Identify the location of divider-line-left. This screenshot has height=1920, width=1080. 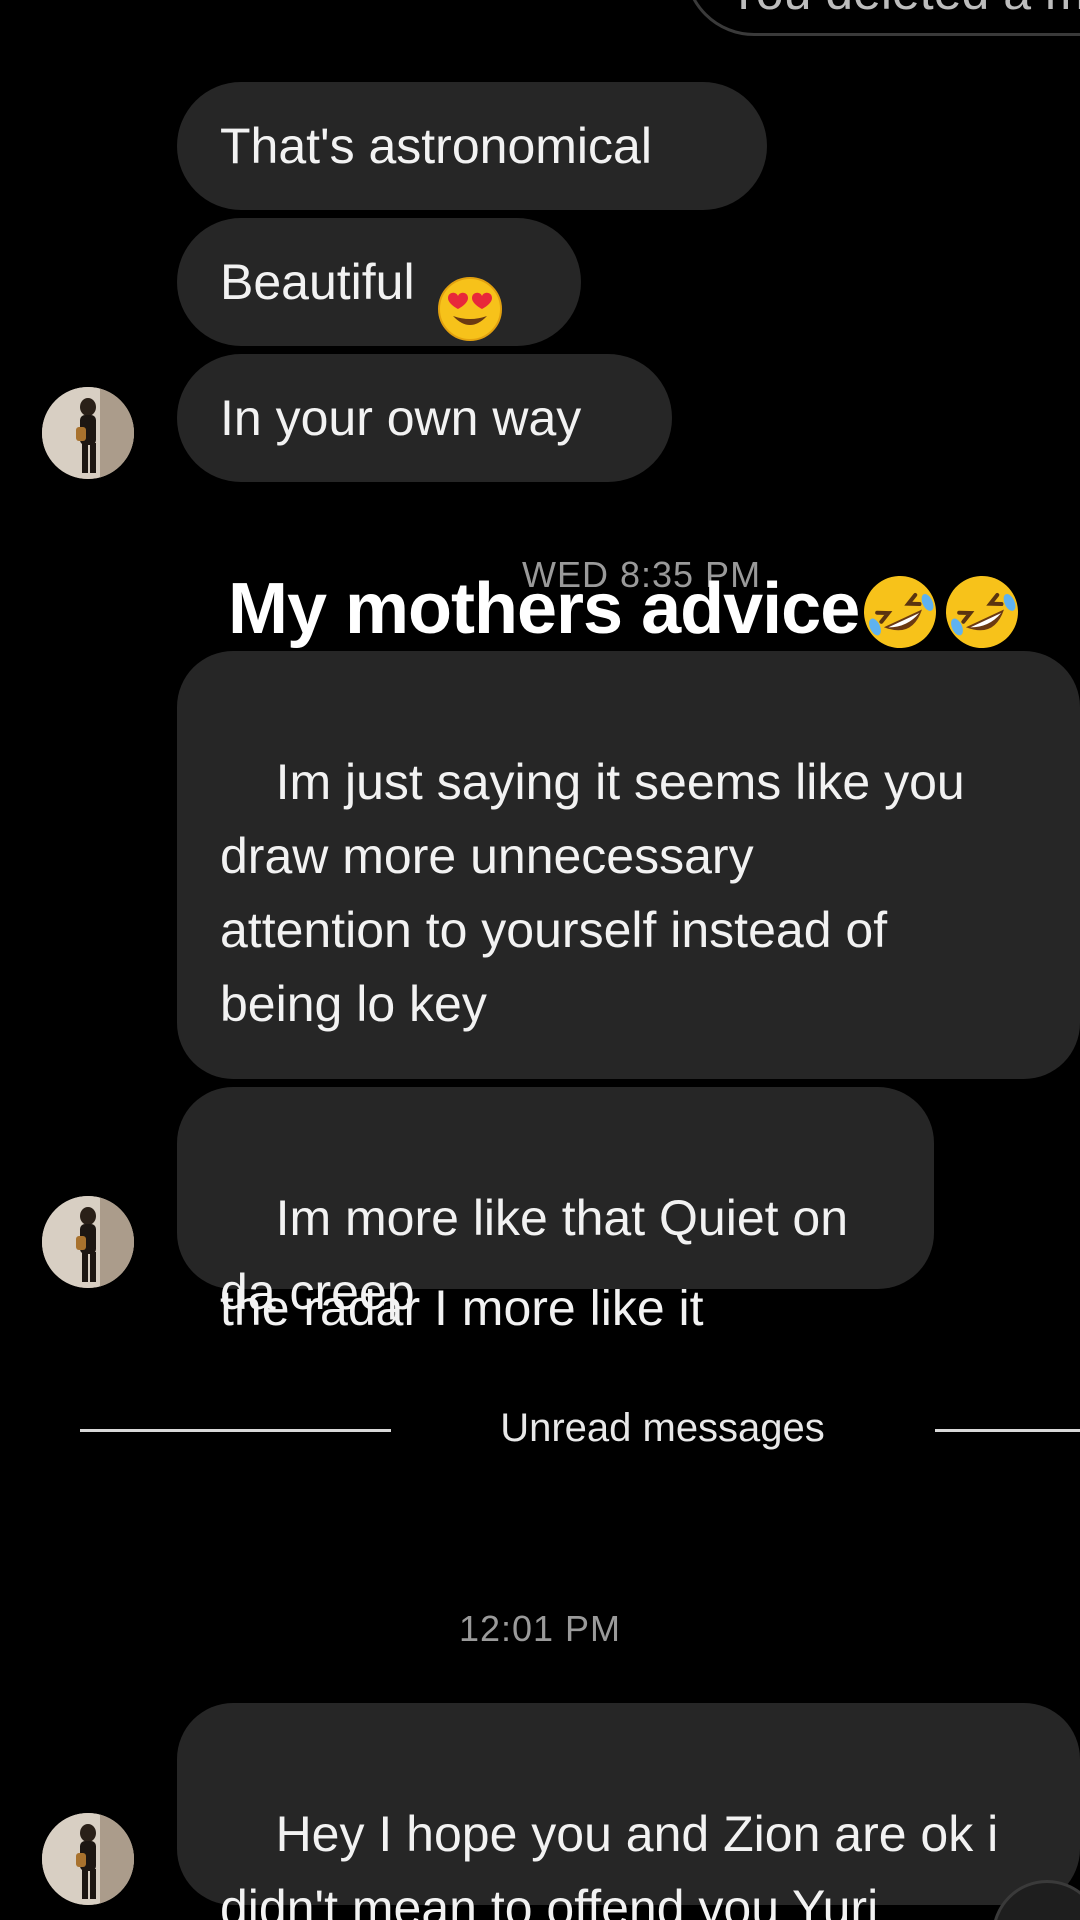
(235, 1430).